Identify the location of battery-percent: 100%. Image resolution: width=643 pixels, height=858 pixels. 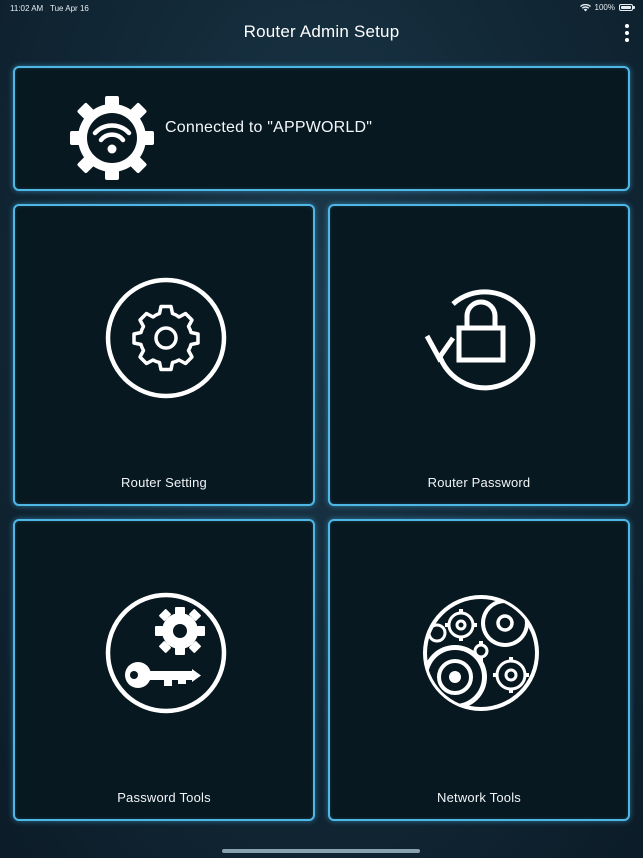
(604, 7).